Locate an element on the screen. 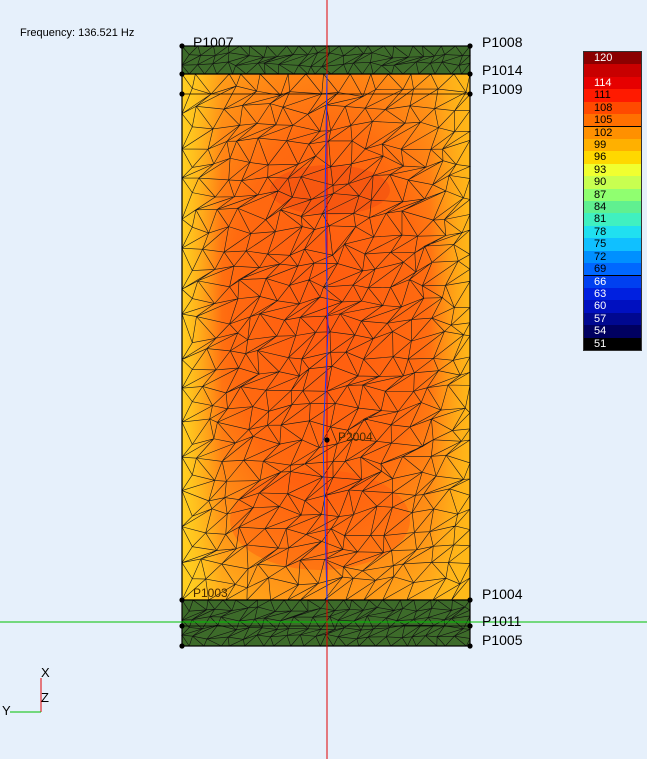  point-label-p1011: P1011 is located at coordinates (502, 621).